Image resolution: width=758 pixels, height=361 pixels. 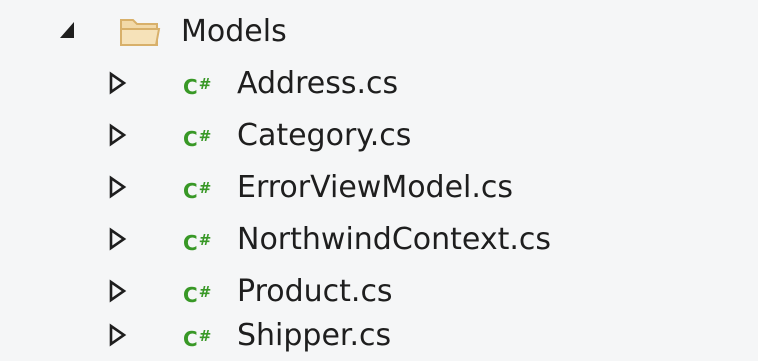 I want to click on file-label: ErrorViewModel.cs, so click(x=375, y=187).